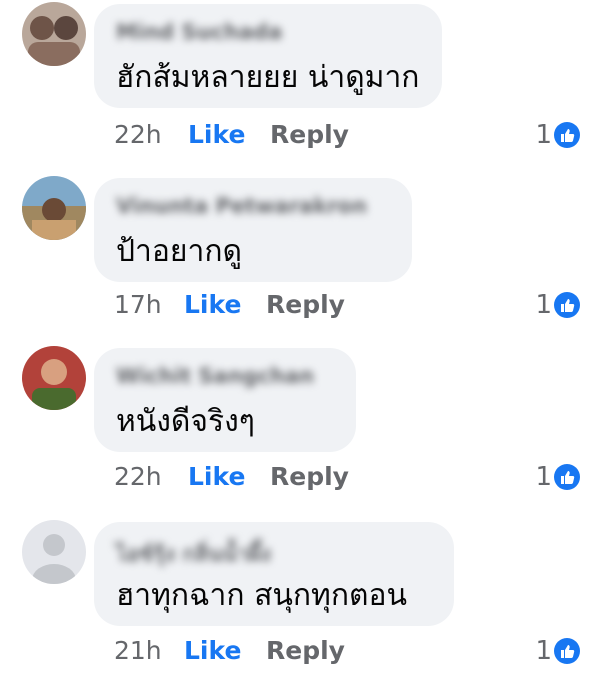 The width and height of the screenshot is (600, 676). What do you see at coordinates (138, 650) in the screenshot?
I see `comment-timestamp: 21h` at bounding box center [138, 650].